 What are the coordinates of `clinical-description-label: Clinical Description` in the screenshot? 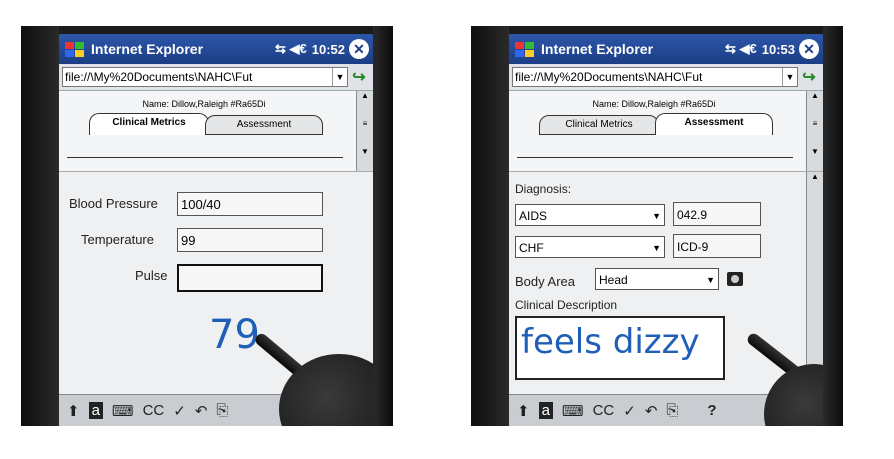 It's located at (566, 305).